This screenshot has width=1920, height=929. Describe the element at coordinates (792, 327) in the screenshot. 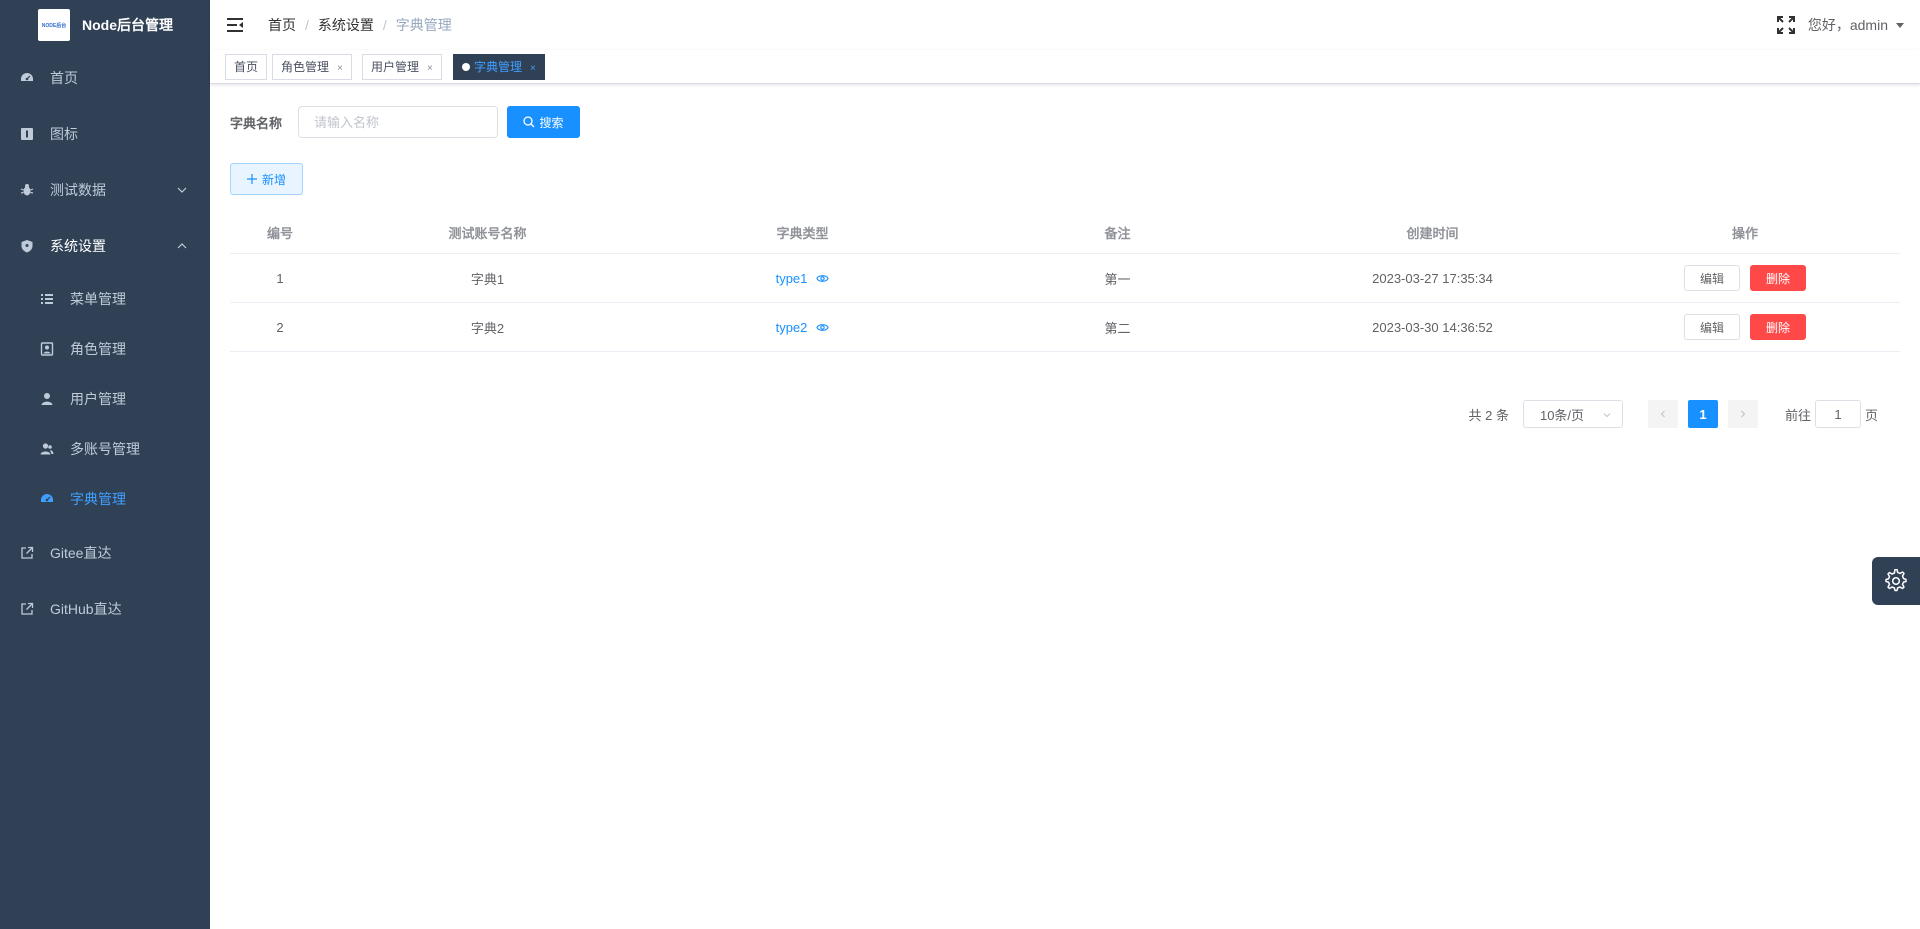

I see `type-link: type2` at that location.